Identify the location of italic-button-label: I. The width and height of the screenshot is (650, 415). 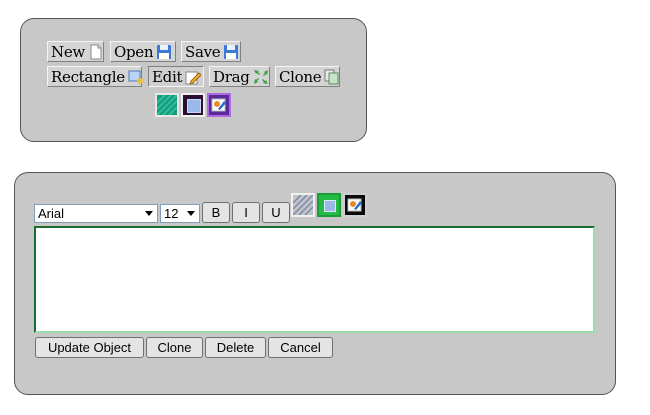
(246, 212).